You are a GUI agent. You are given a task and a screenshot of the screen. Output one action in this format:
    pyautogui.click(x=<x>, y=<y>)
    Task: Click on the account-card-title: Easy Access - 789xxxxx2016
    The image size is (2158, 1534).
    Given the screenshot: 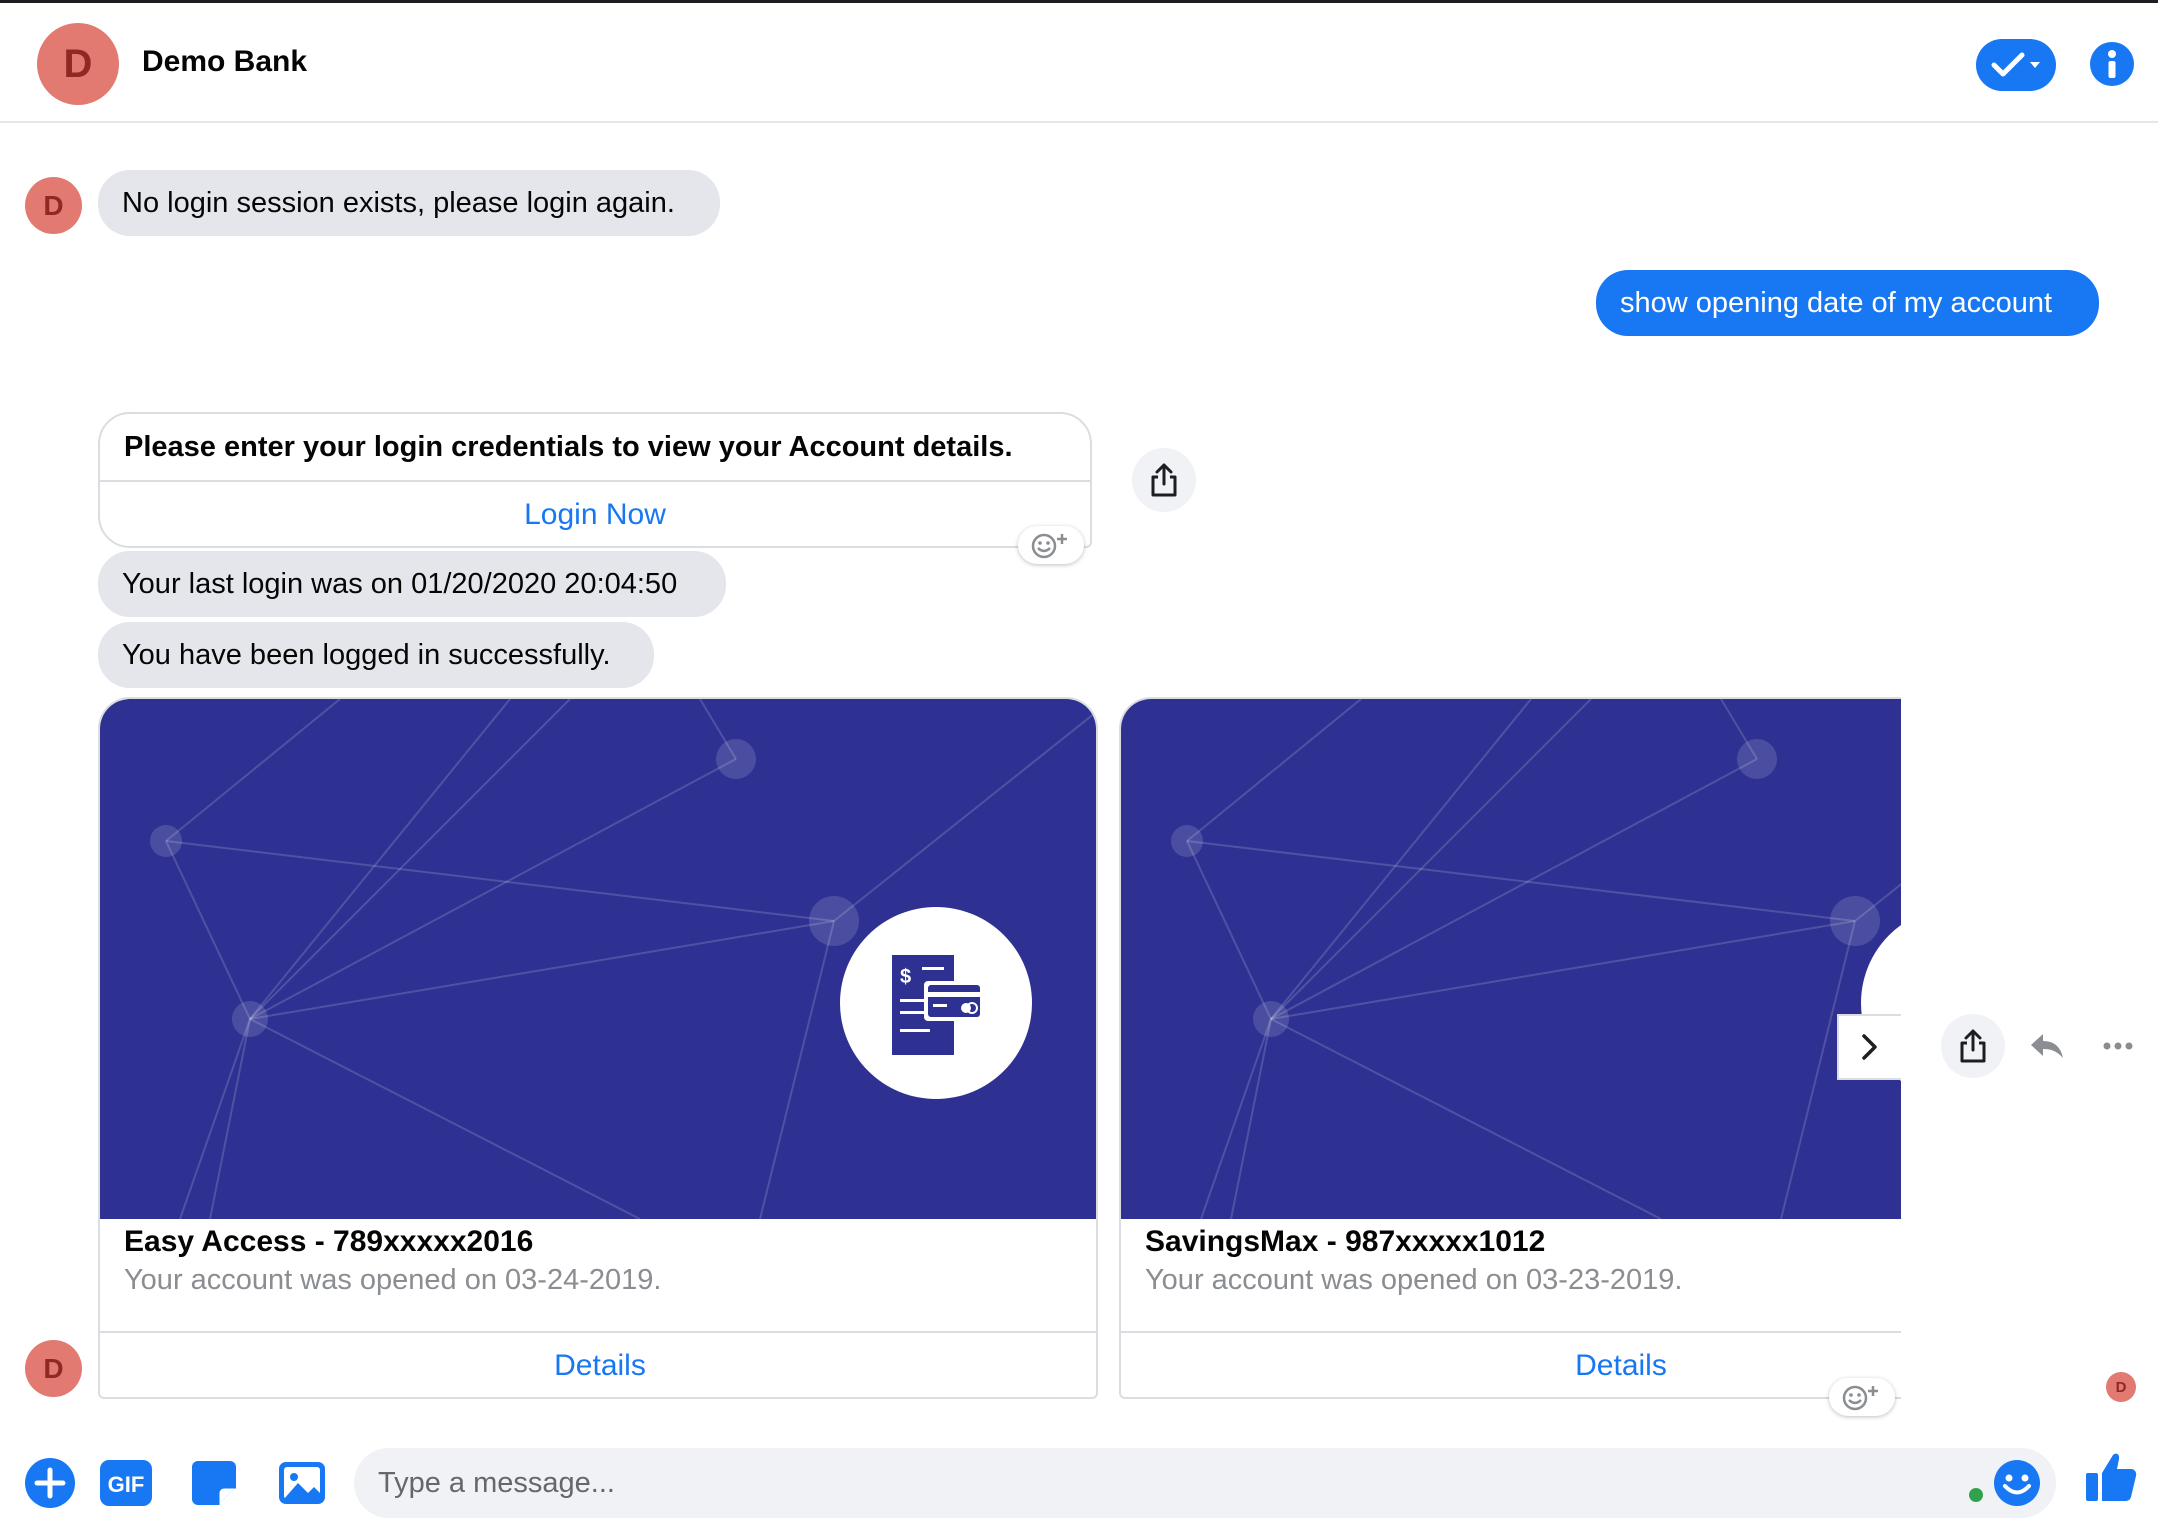 What is the action you would take?
    pyautogui.click(x=329, y=1241)
    